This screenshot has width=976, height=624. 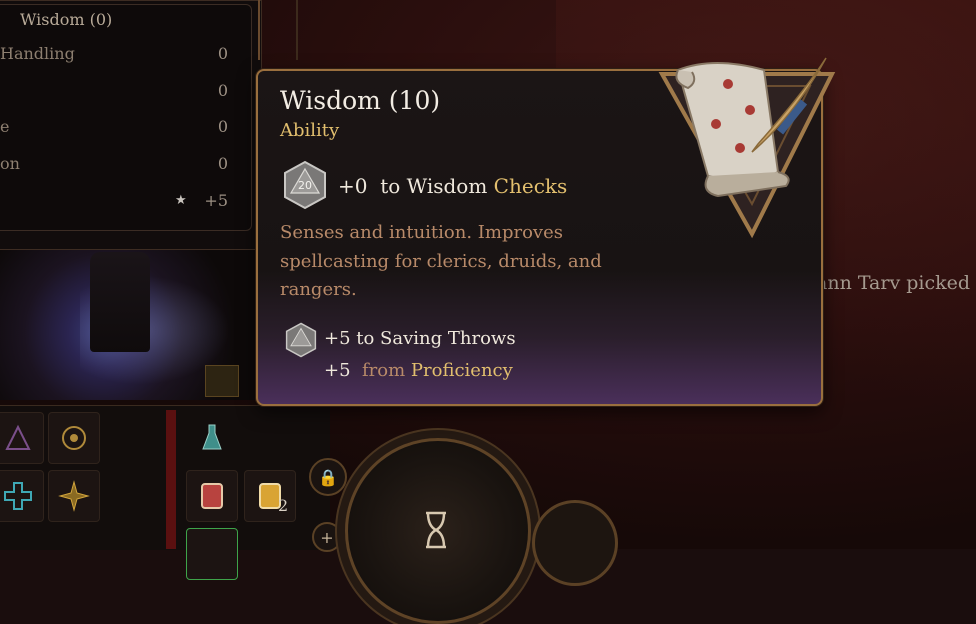 What do you see at coordinates (114, 129) in the screenshot?
I see `skill-row: e 0` at bounding box center [114, 129].